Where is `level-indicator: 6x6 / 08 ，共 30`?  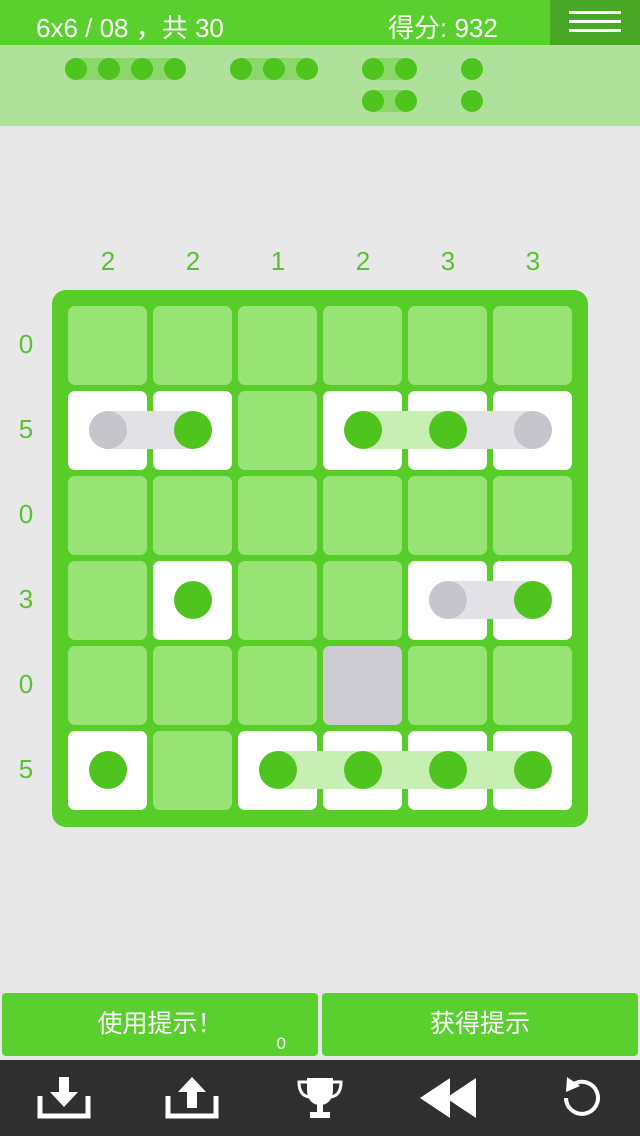
level-indicator: 6x6 / 08 ，共 30 is located at coordinates (130, 28).